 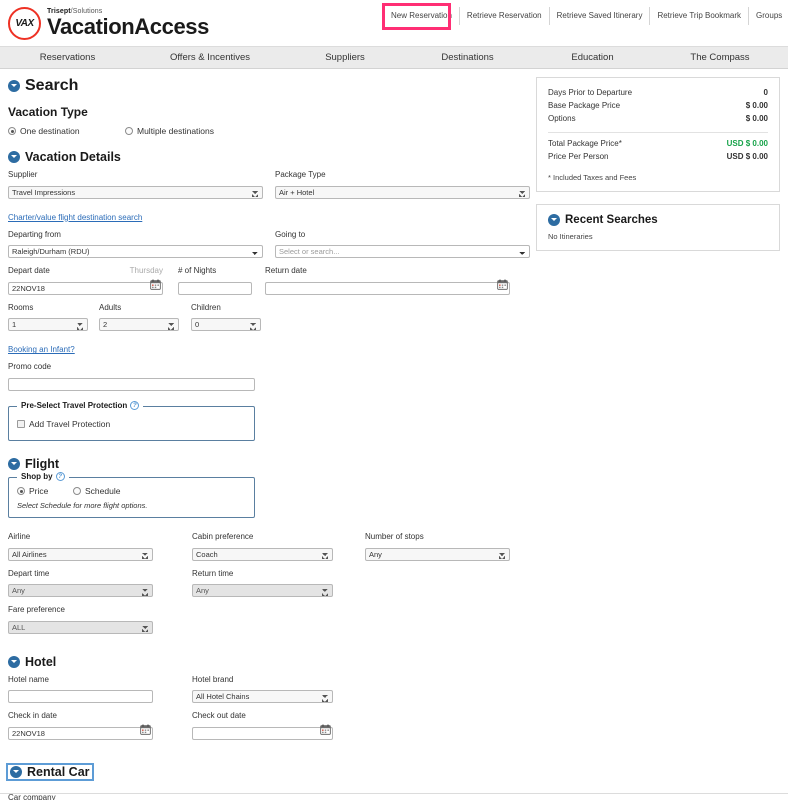 What do you see at coordinates (437, 554) in the screenshot?
I see `number-of-stops-select: Any` at bounding box center [437, 554].